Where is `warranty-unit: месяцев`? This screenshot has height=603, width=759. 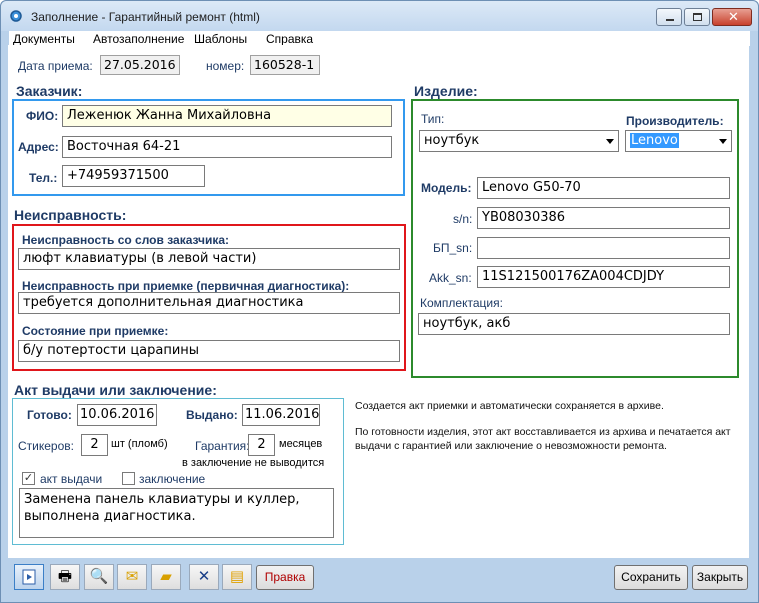 warranty-unit: месяцев is located at coordinates (301, 444).